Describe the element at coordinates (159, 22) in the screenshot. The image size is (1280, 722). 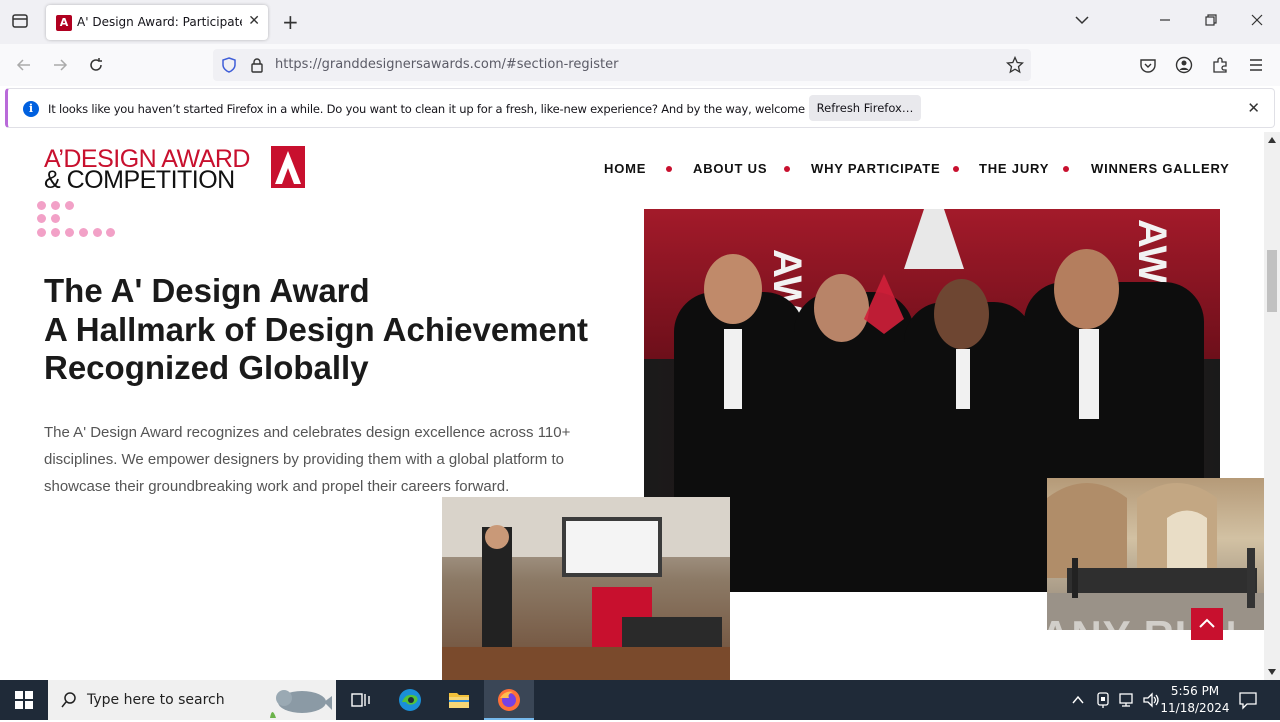
I see `tab-title: A' Design Award: Participate for` at that location.